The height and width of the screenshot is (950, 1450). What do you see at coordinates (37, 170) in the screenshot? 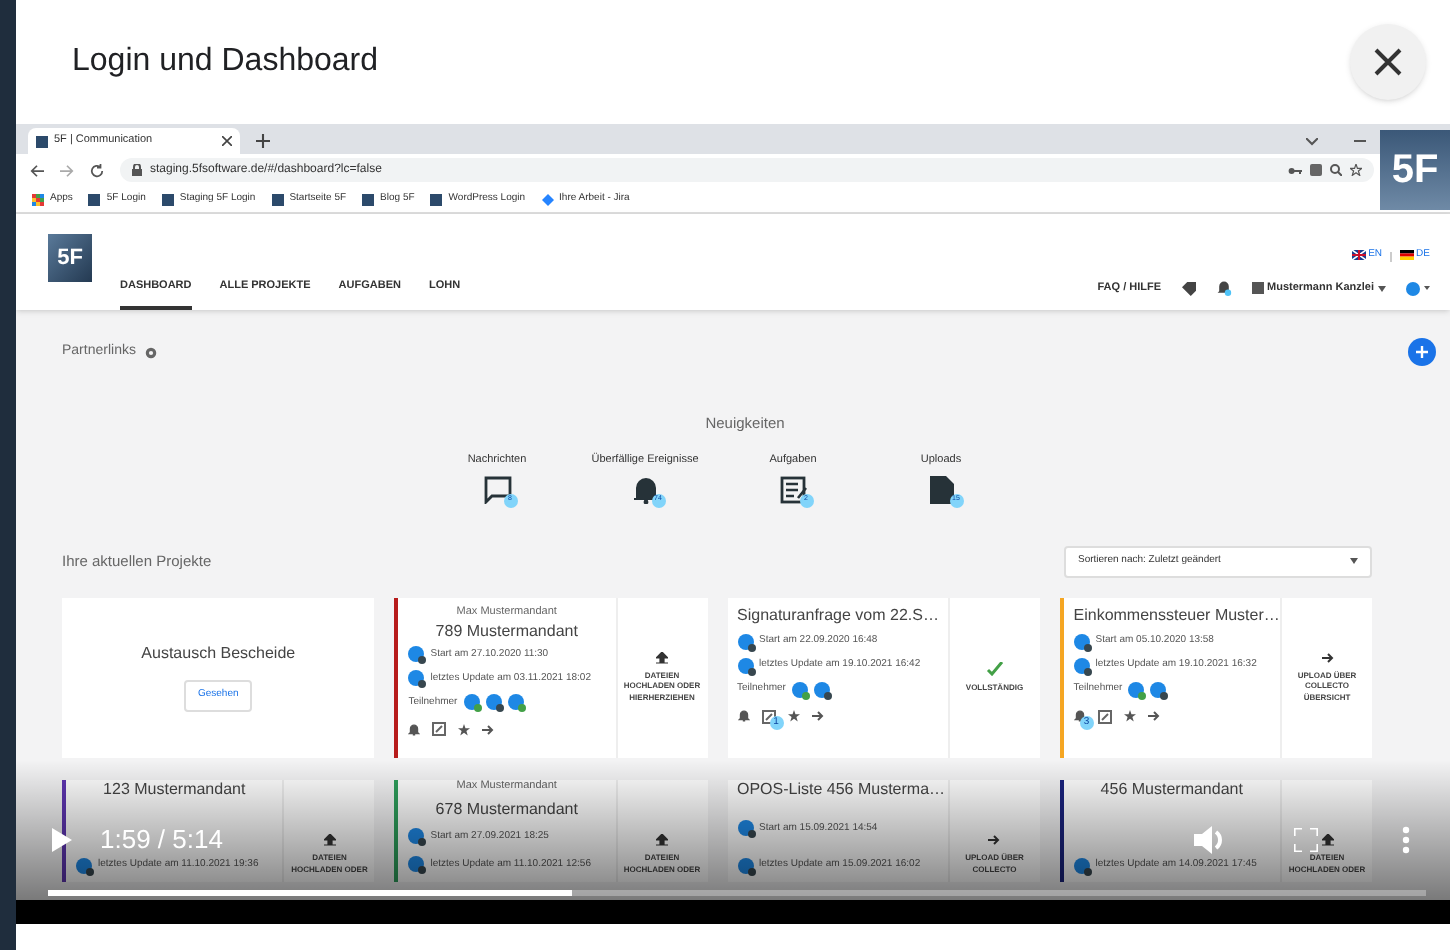
I see `back-icon` at bounding box center [37, 170].